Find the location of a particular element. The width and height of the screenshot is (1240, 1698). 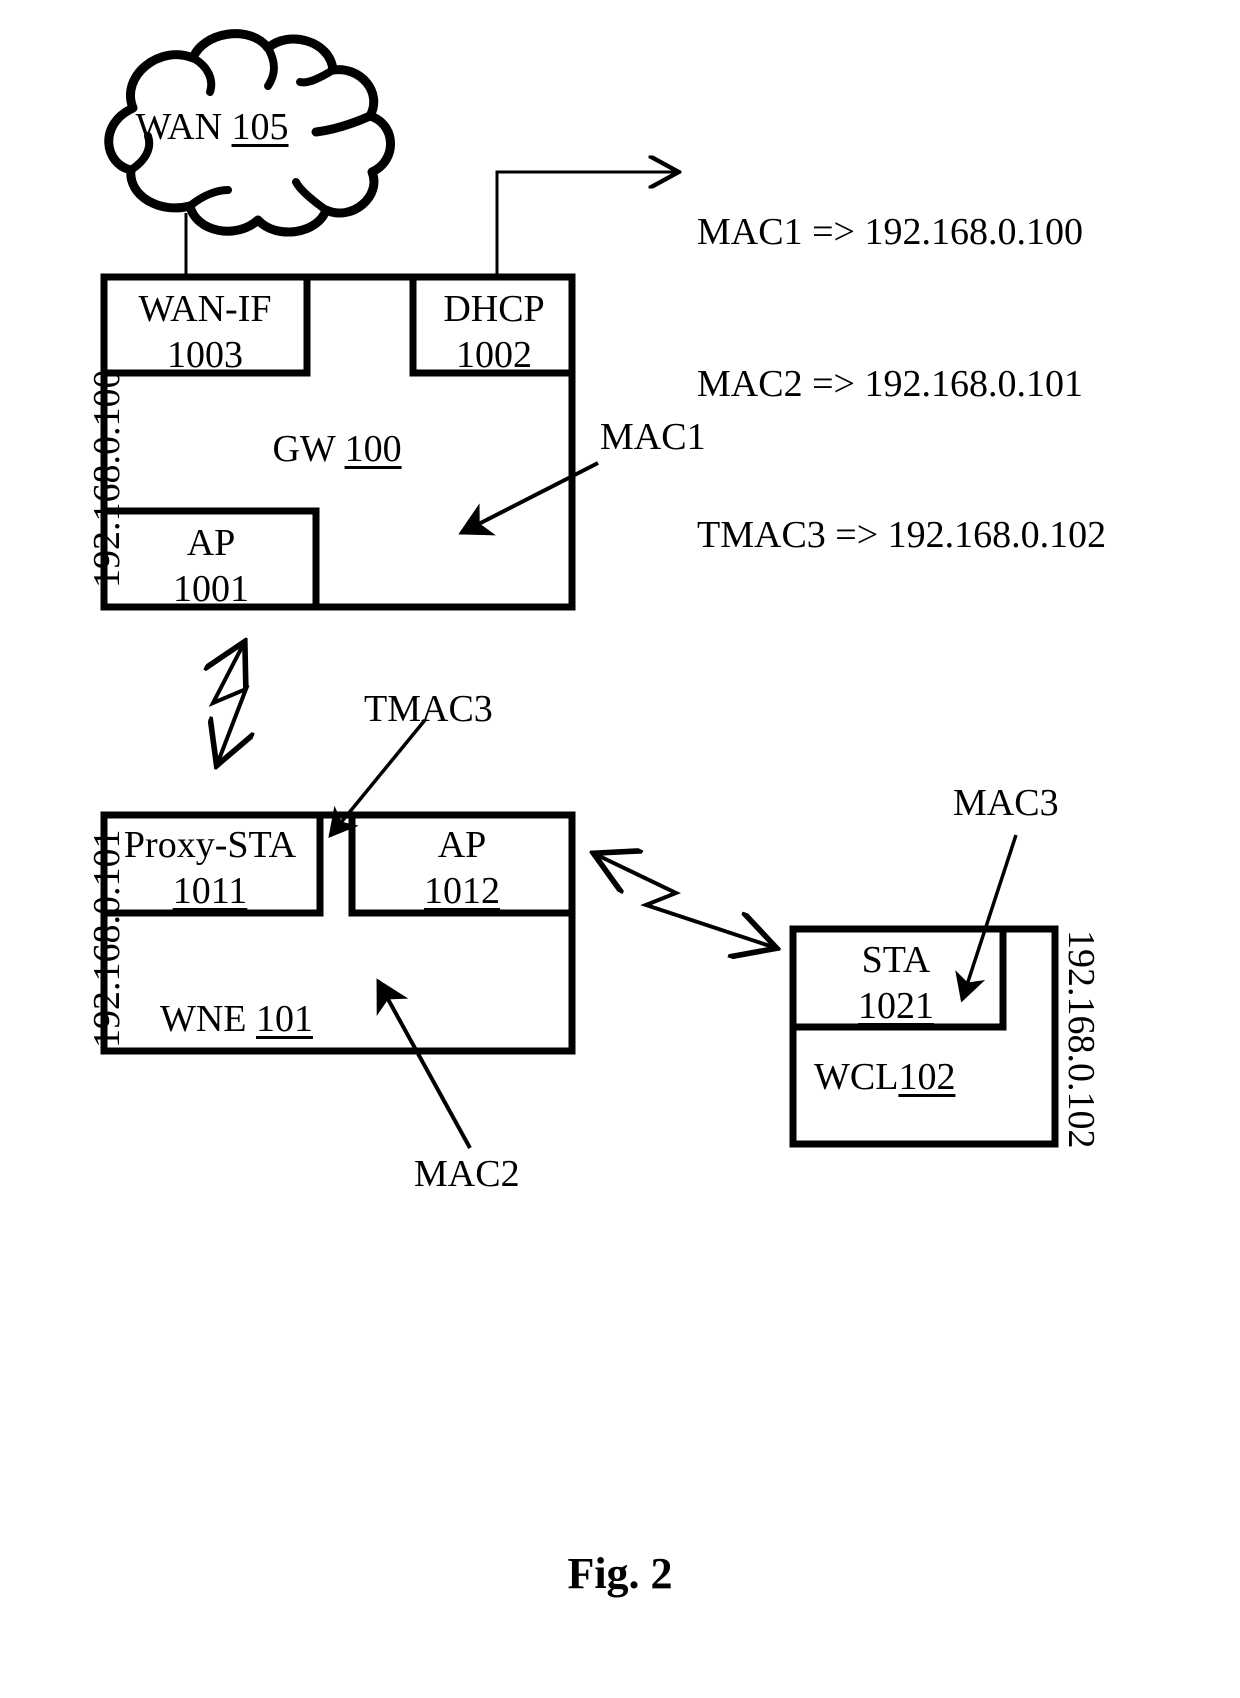

dhcp-label-text: DHCP is located at coordinates (494, 309).